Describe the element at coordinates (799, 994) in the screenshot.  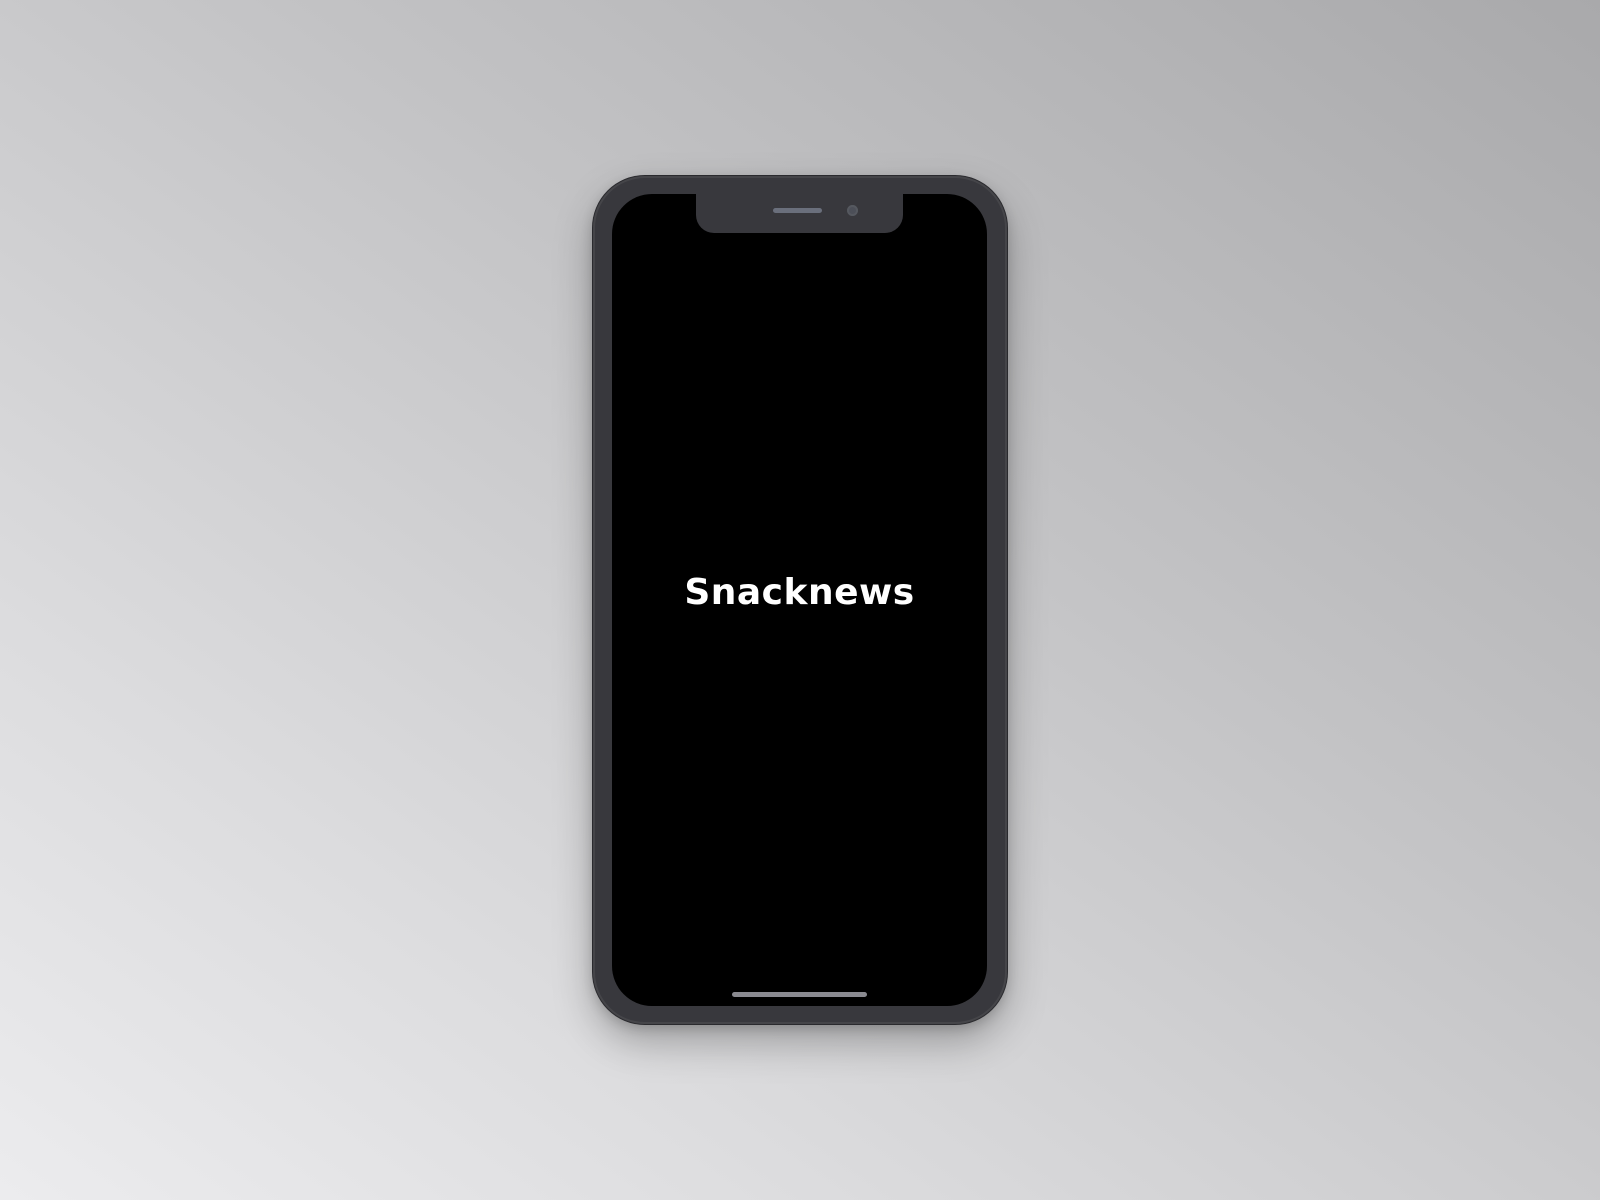
I see `home-indicator` at that location.